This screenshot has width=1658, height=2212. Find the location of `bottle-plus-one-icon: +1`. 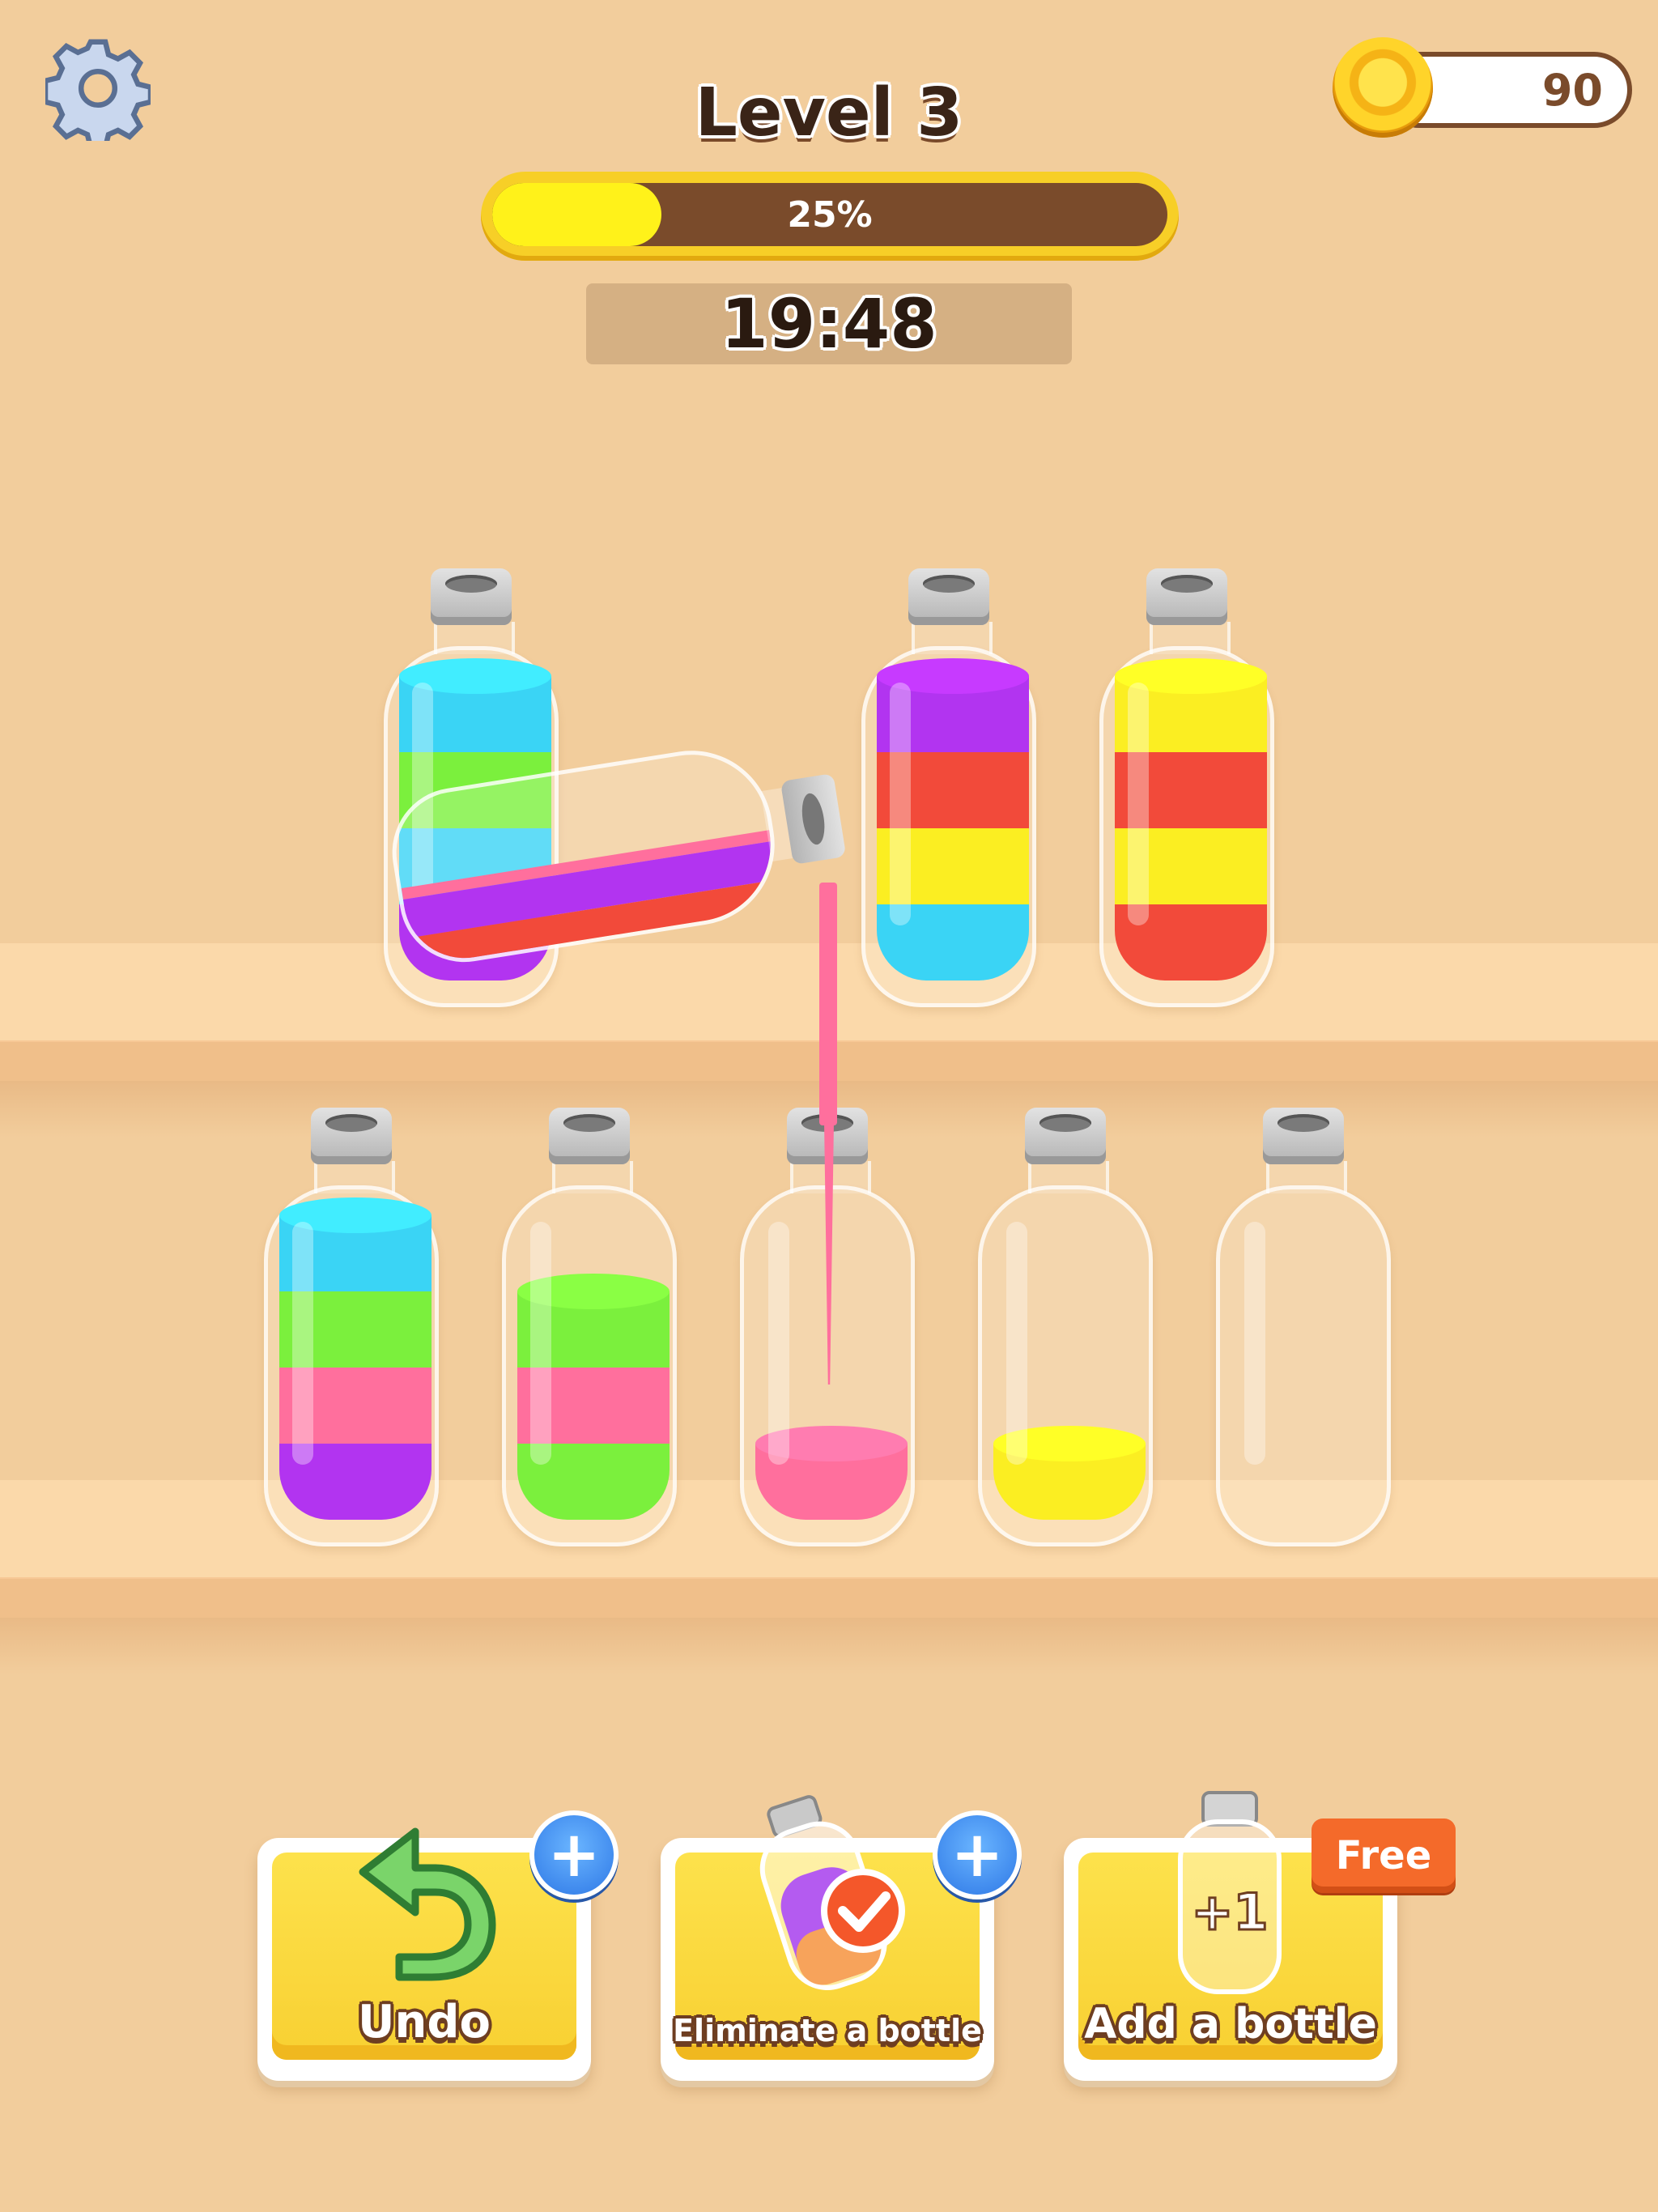

bottle-plus-one-icon: +1 is located at coordinates (1230, 1893).